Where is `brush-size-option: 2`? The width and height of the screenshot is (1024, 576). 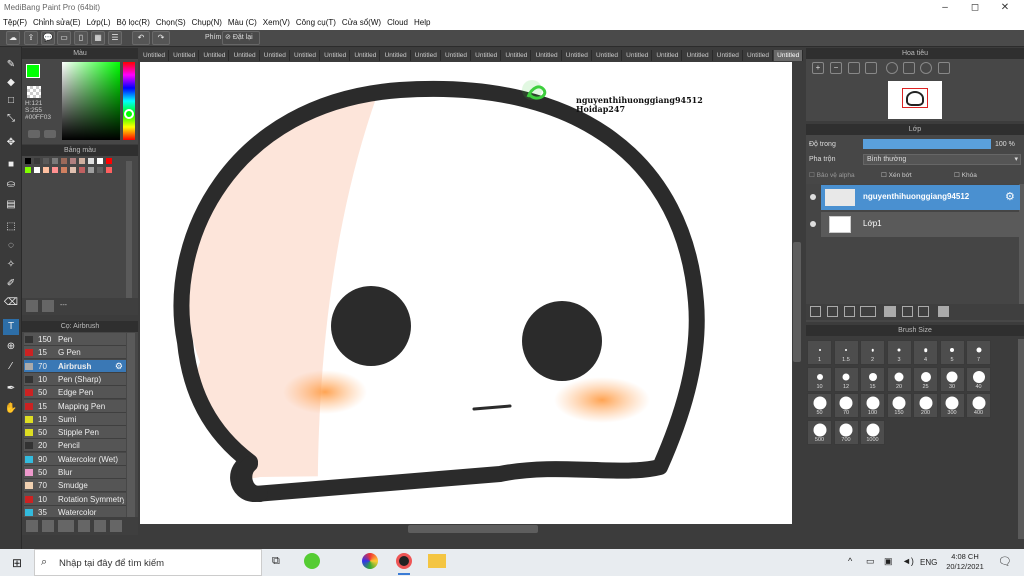
brush-size-option: 2 is located at coordinates (872, 352).